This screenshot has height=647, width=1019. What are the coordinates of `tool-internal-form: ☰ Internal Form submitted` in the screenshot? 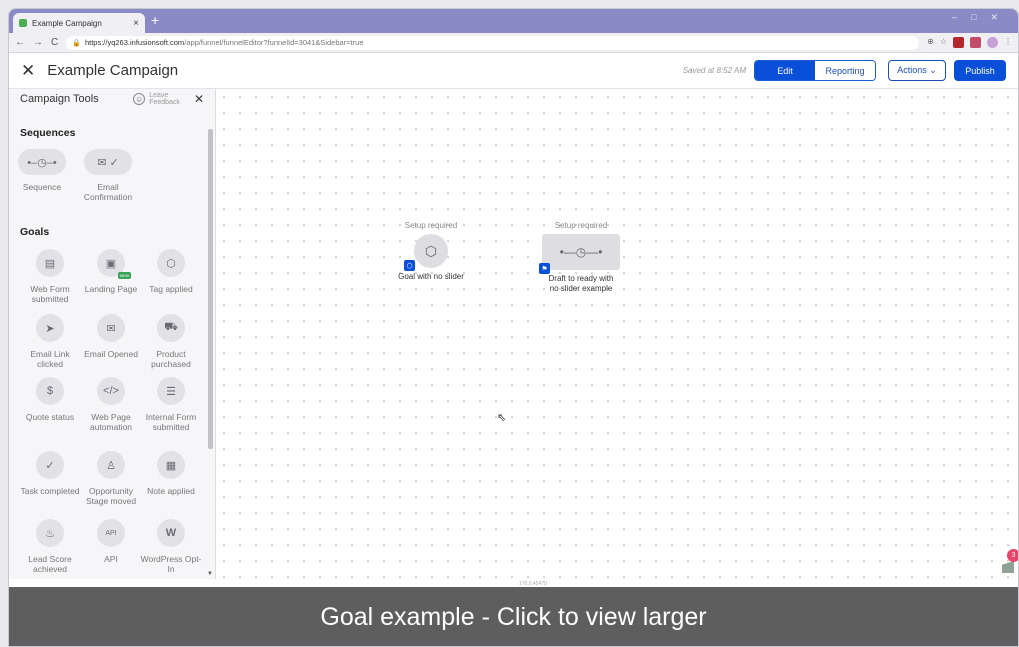 It's located at (171, 404).